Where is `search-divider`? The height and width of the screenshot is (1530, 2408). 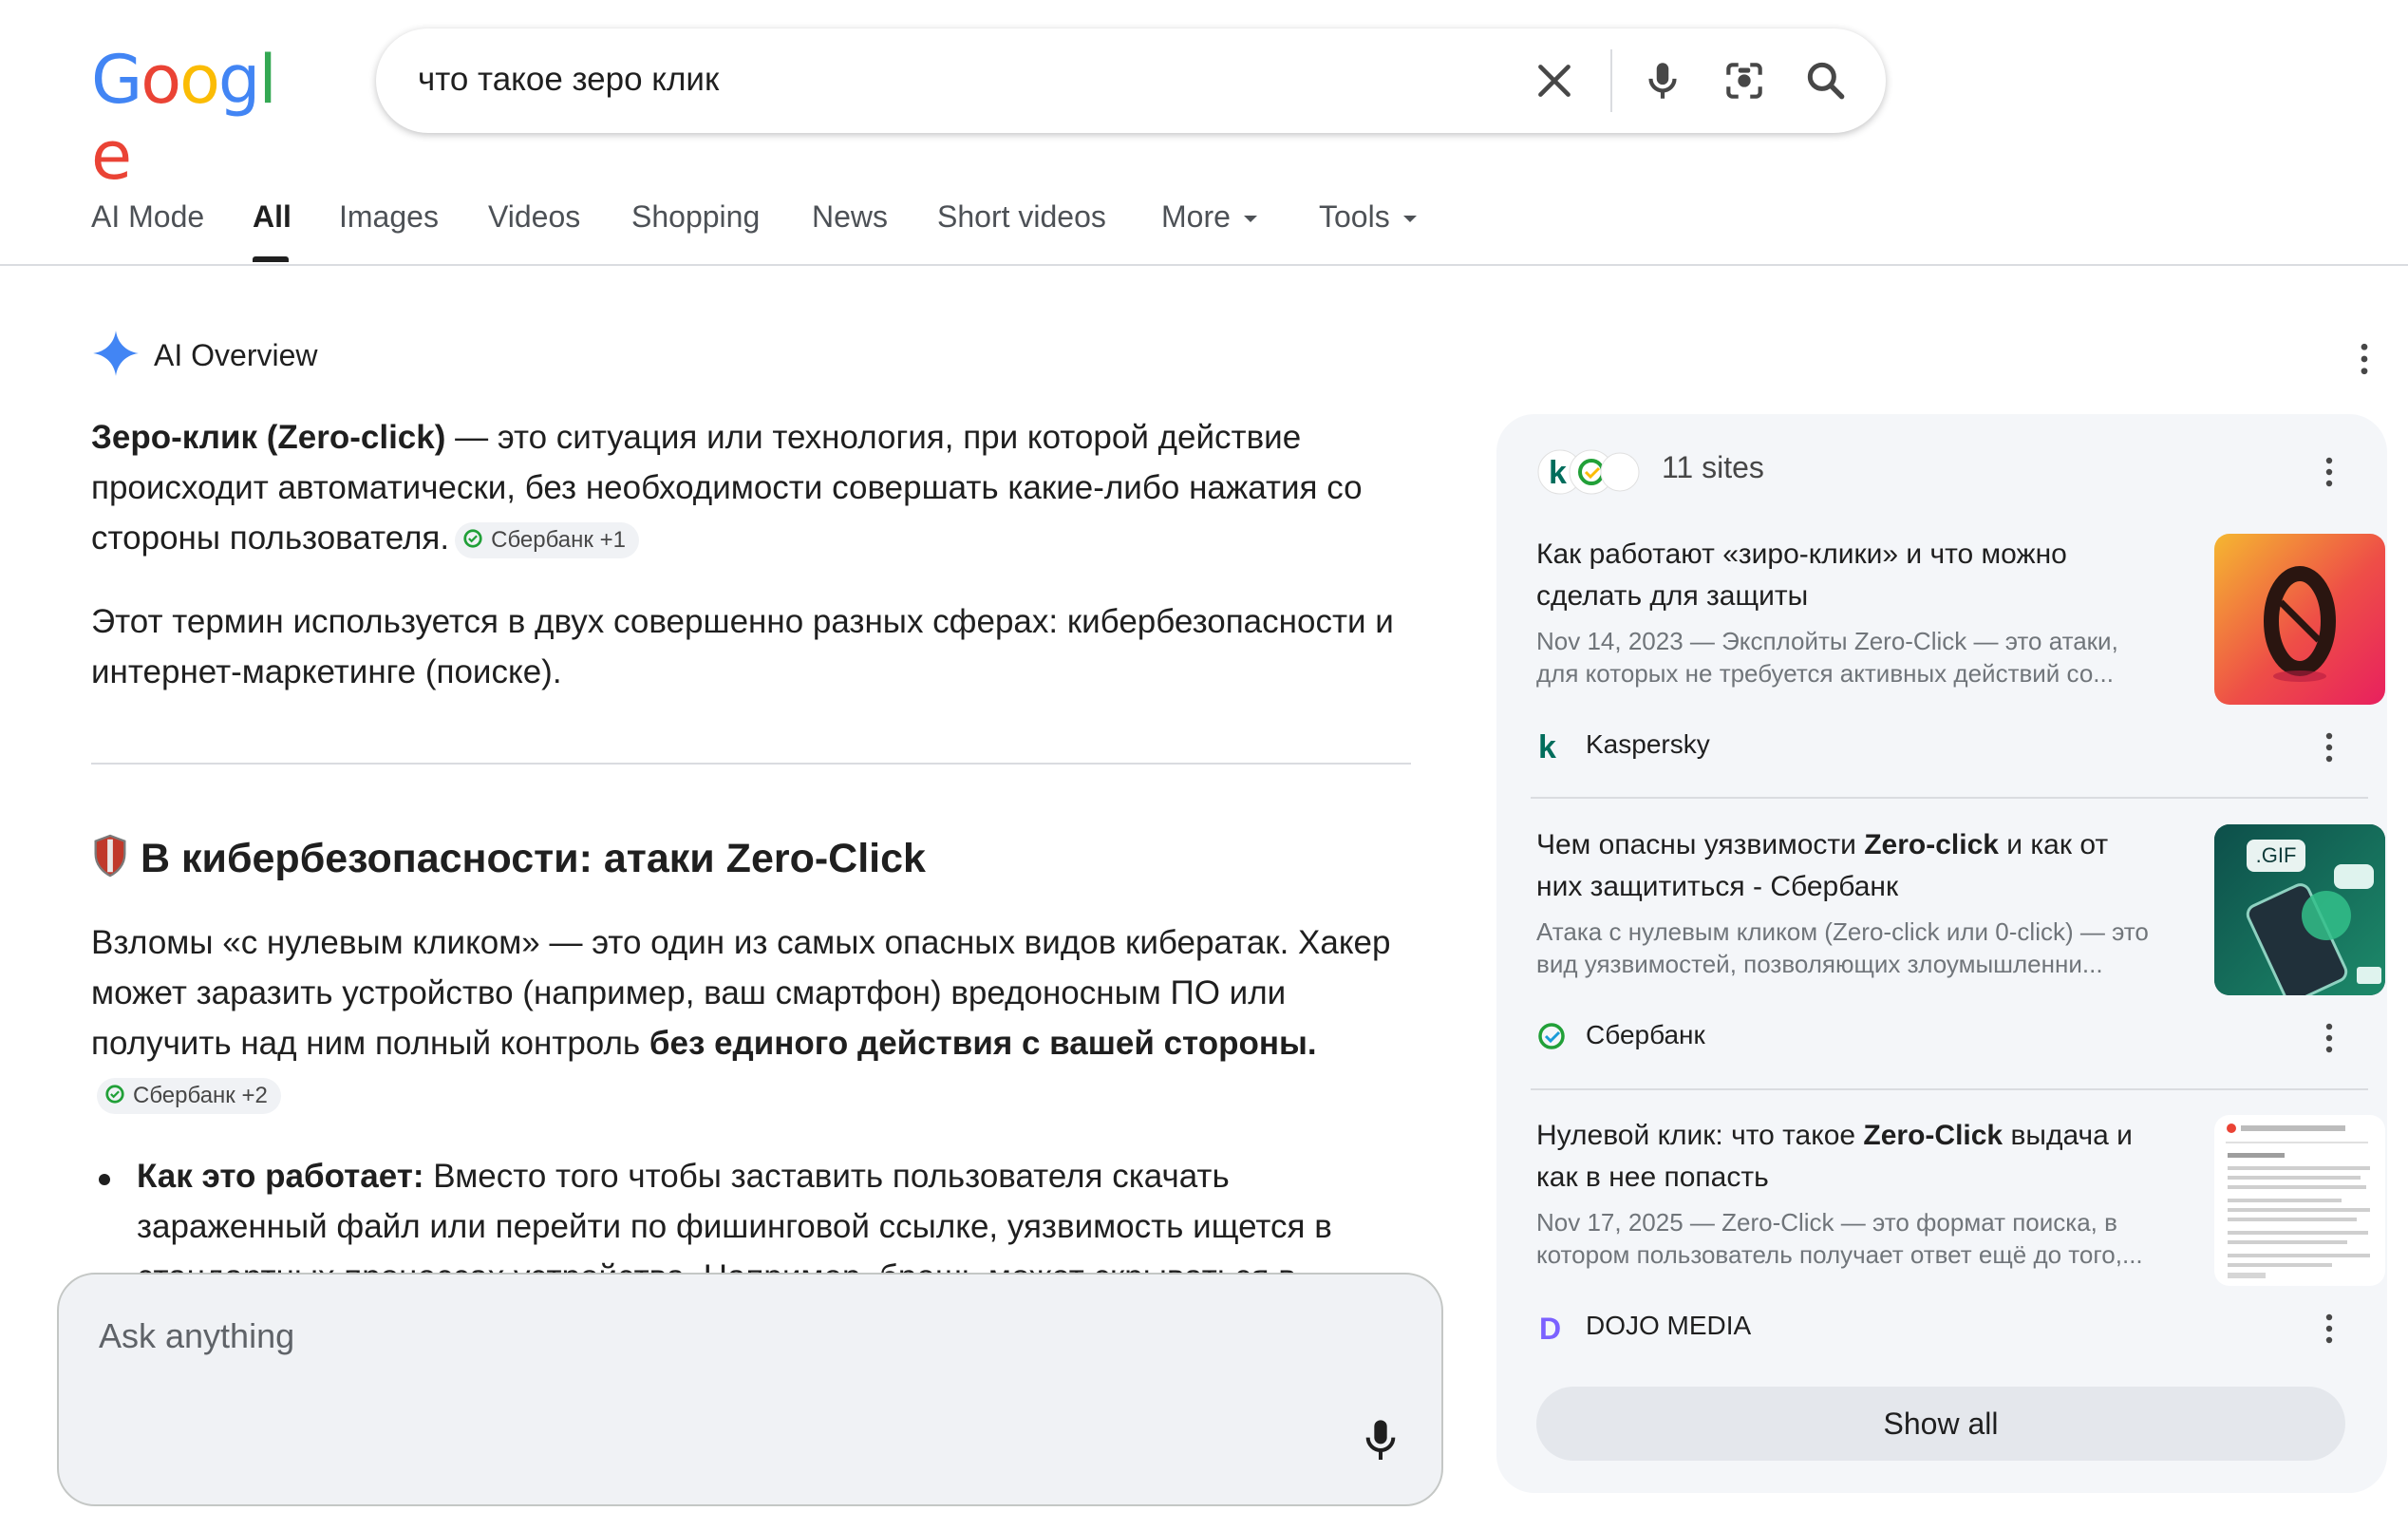
search-divider is located at coordinates (1611, 80).